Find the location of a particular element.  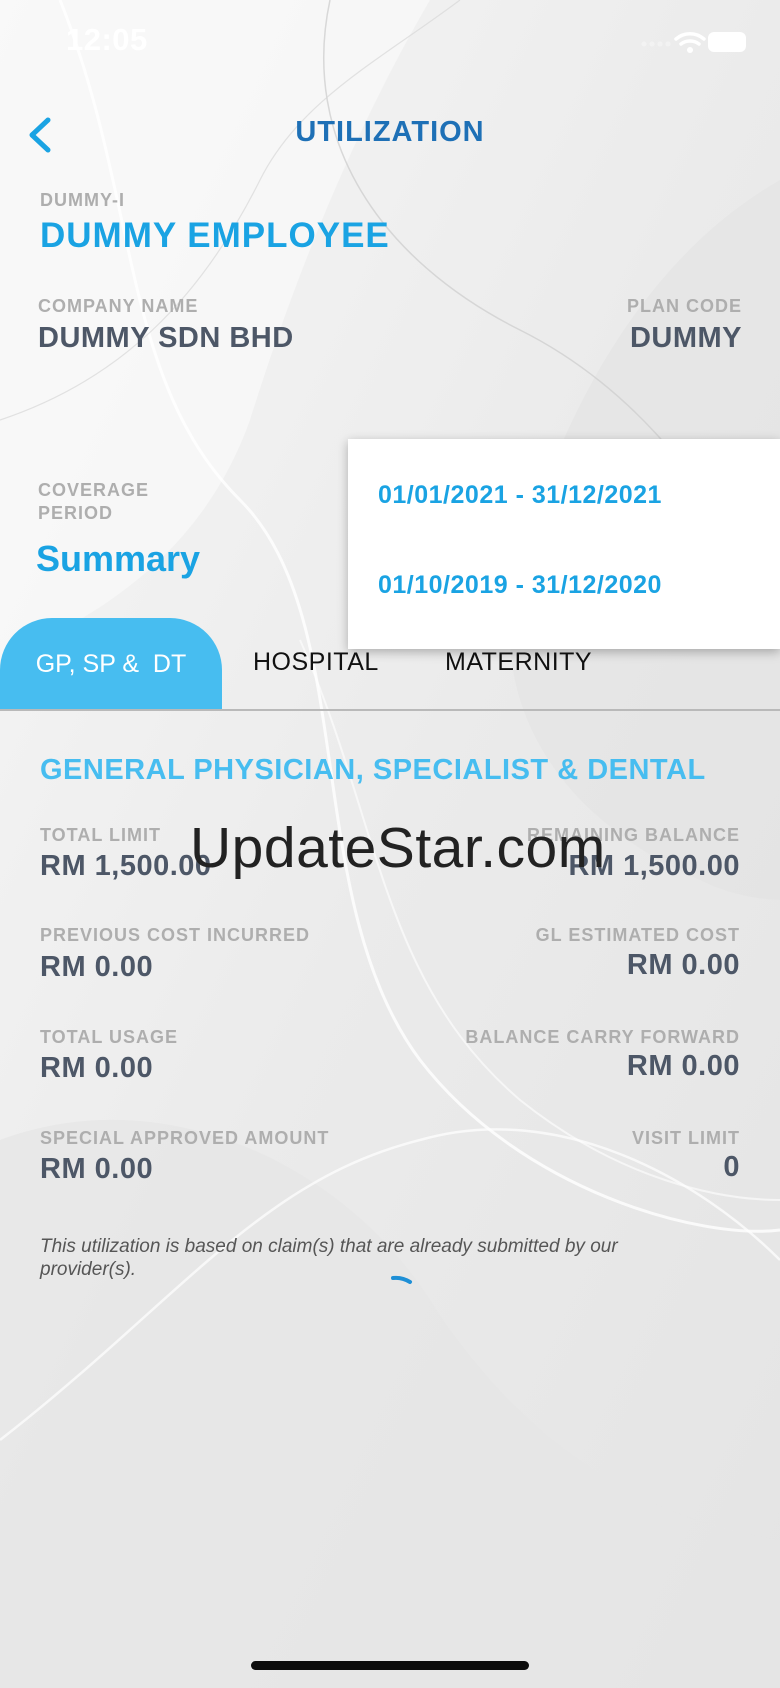

total-usage-label: TOTAL USAGE is located at coordinates (109, 1037).